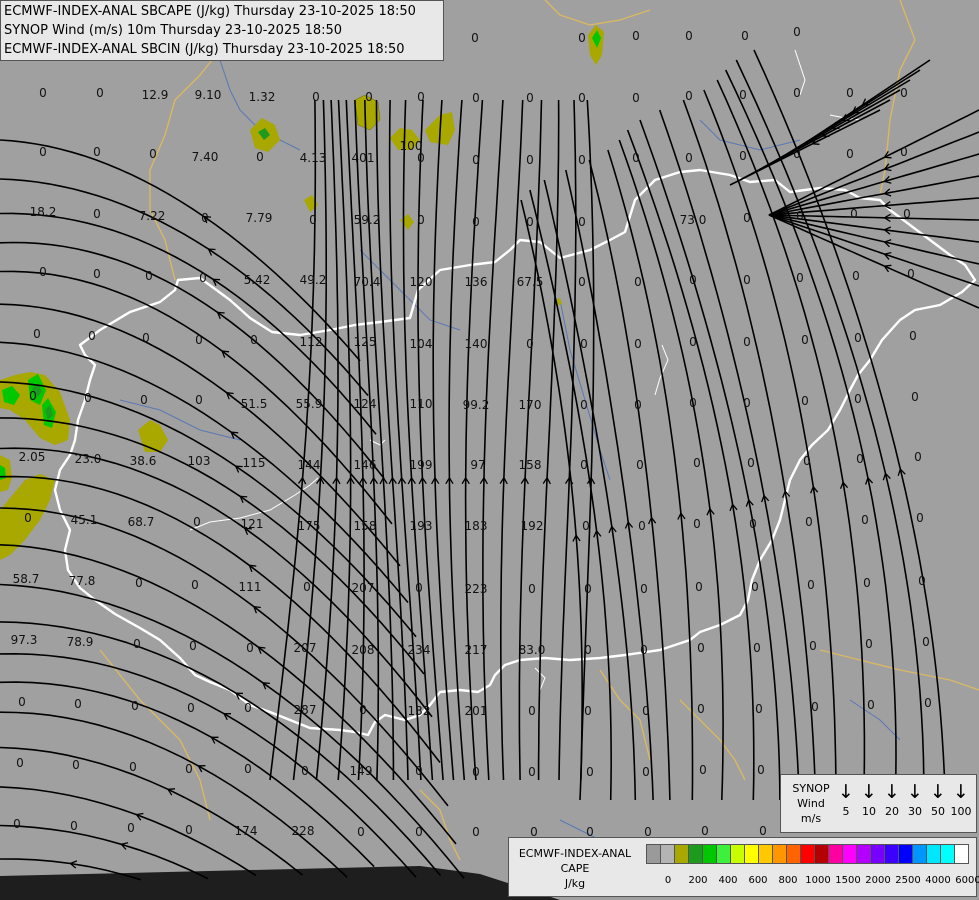 This screenshot has height=900, width=979. What do you see at coordinates (532, 526) in the screenshot?
I see `cin-value-label: 192` at bounding box center [532, 526].